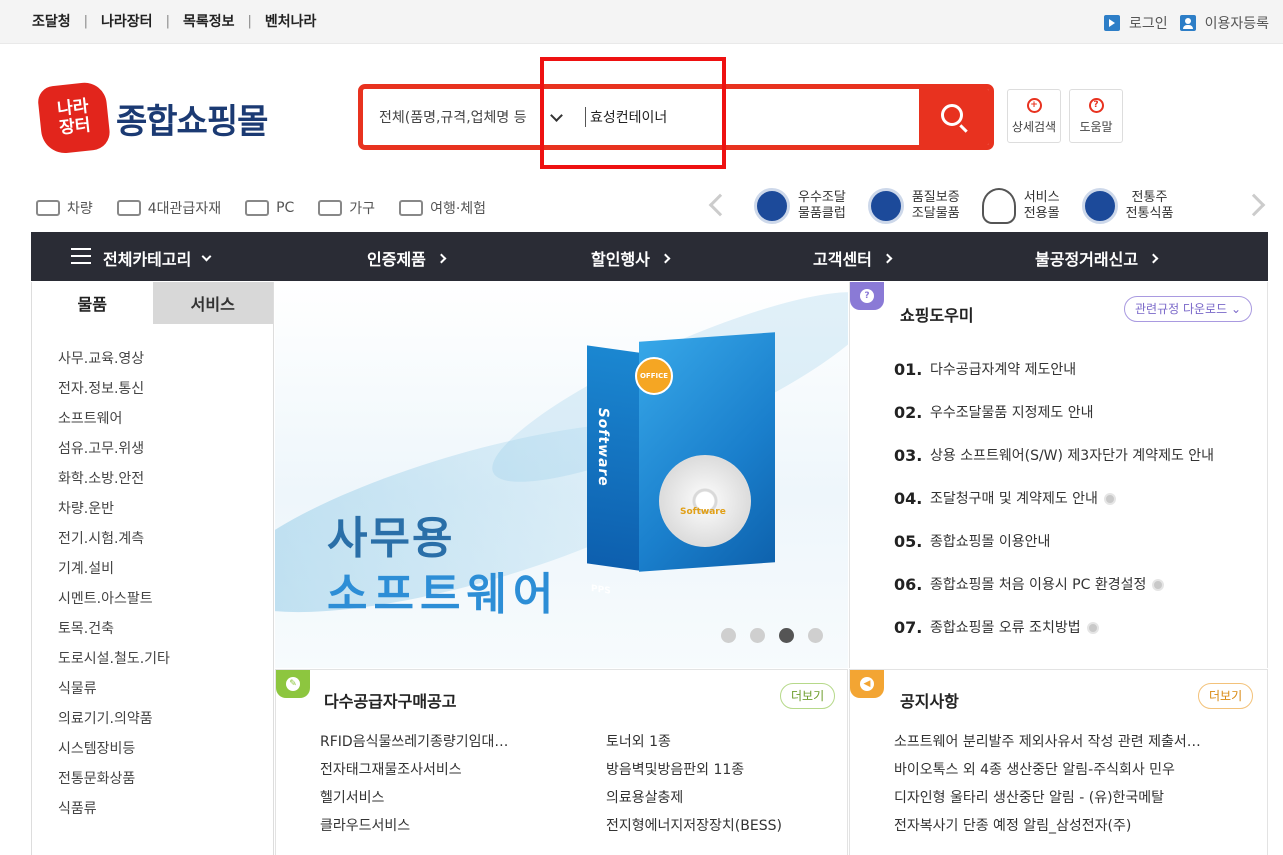  Describe the element at coordinates (212, 303) in the screenshot. I see `tab-services: 서비스` at that location.